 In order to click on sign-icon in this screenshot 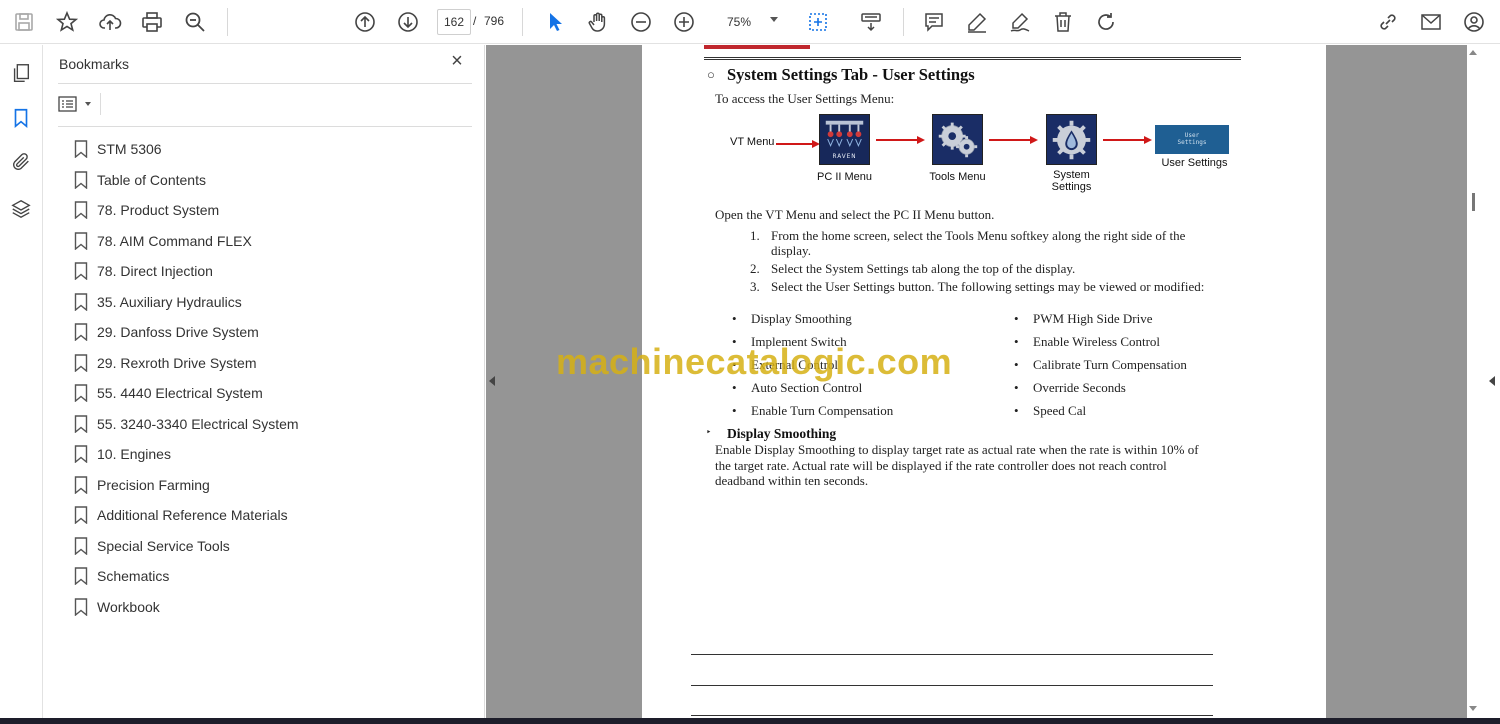, I will do `click(1020, 22)`.